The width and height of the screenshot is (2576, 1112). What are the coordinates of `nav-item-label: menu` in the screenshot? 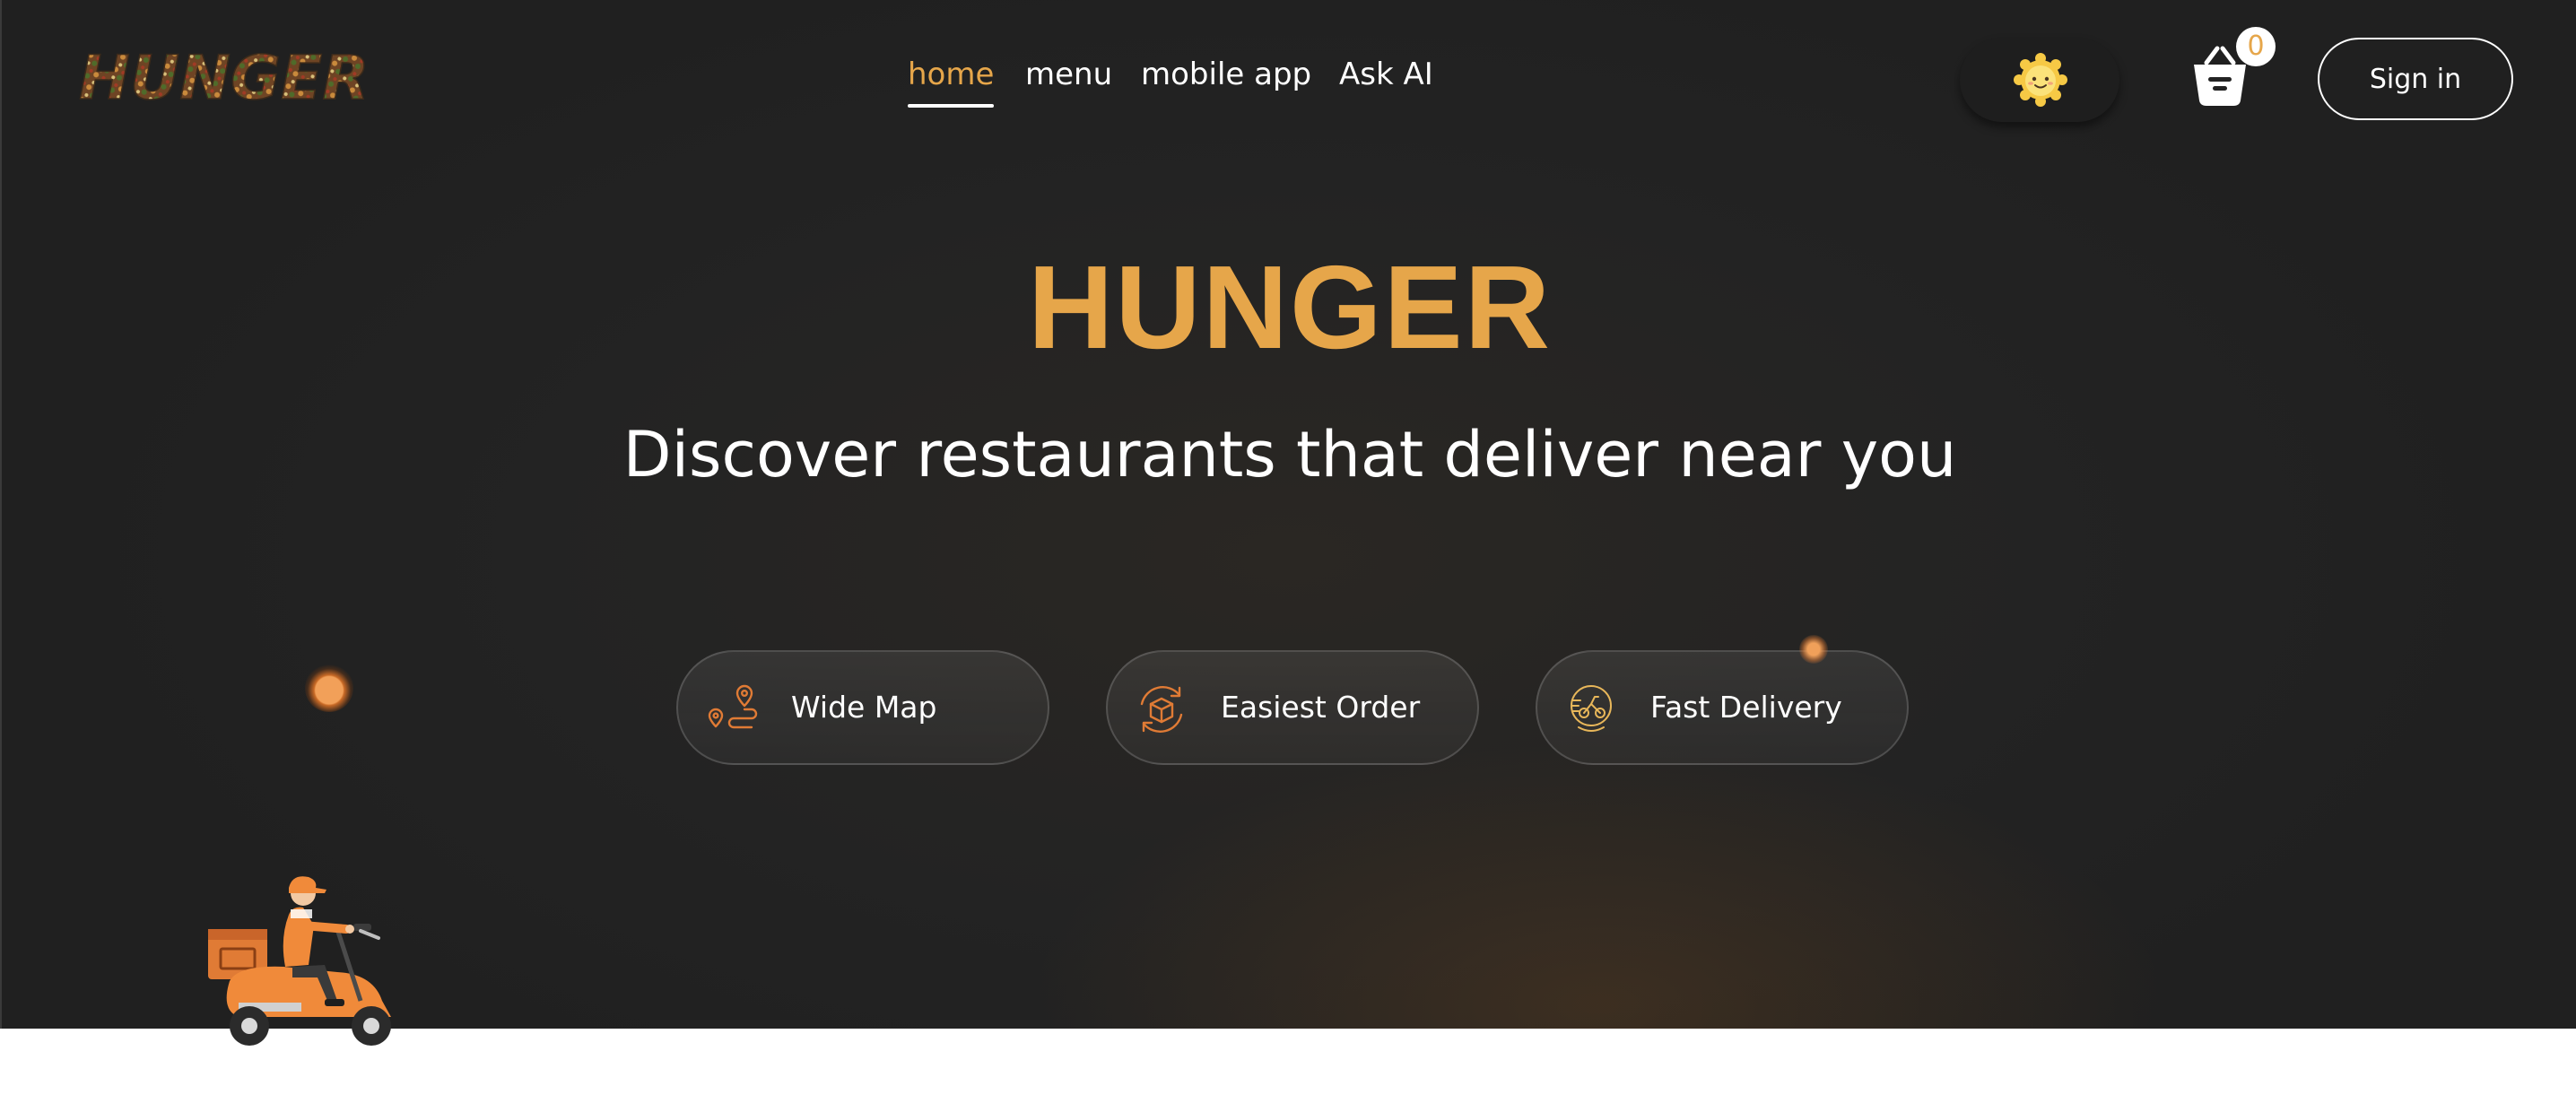 It's located at (1069, 74).